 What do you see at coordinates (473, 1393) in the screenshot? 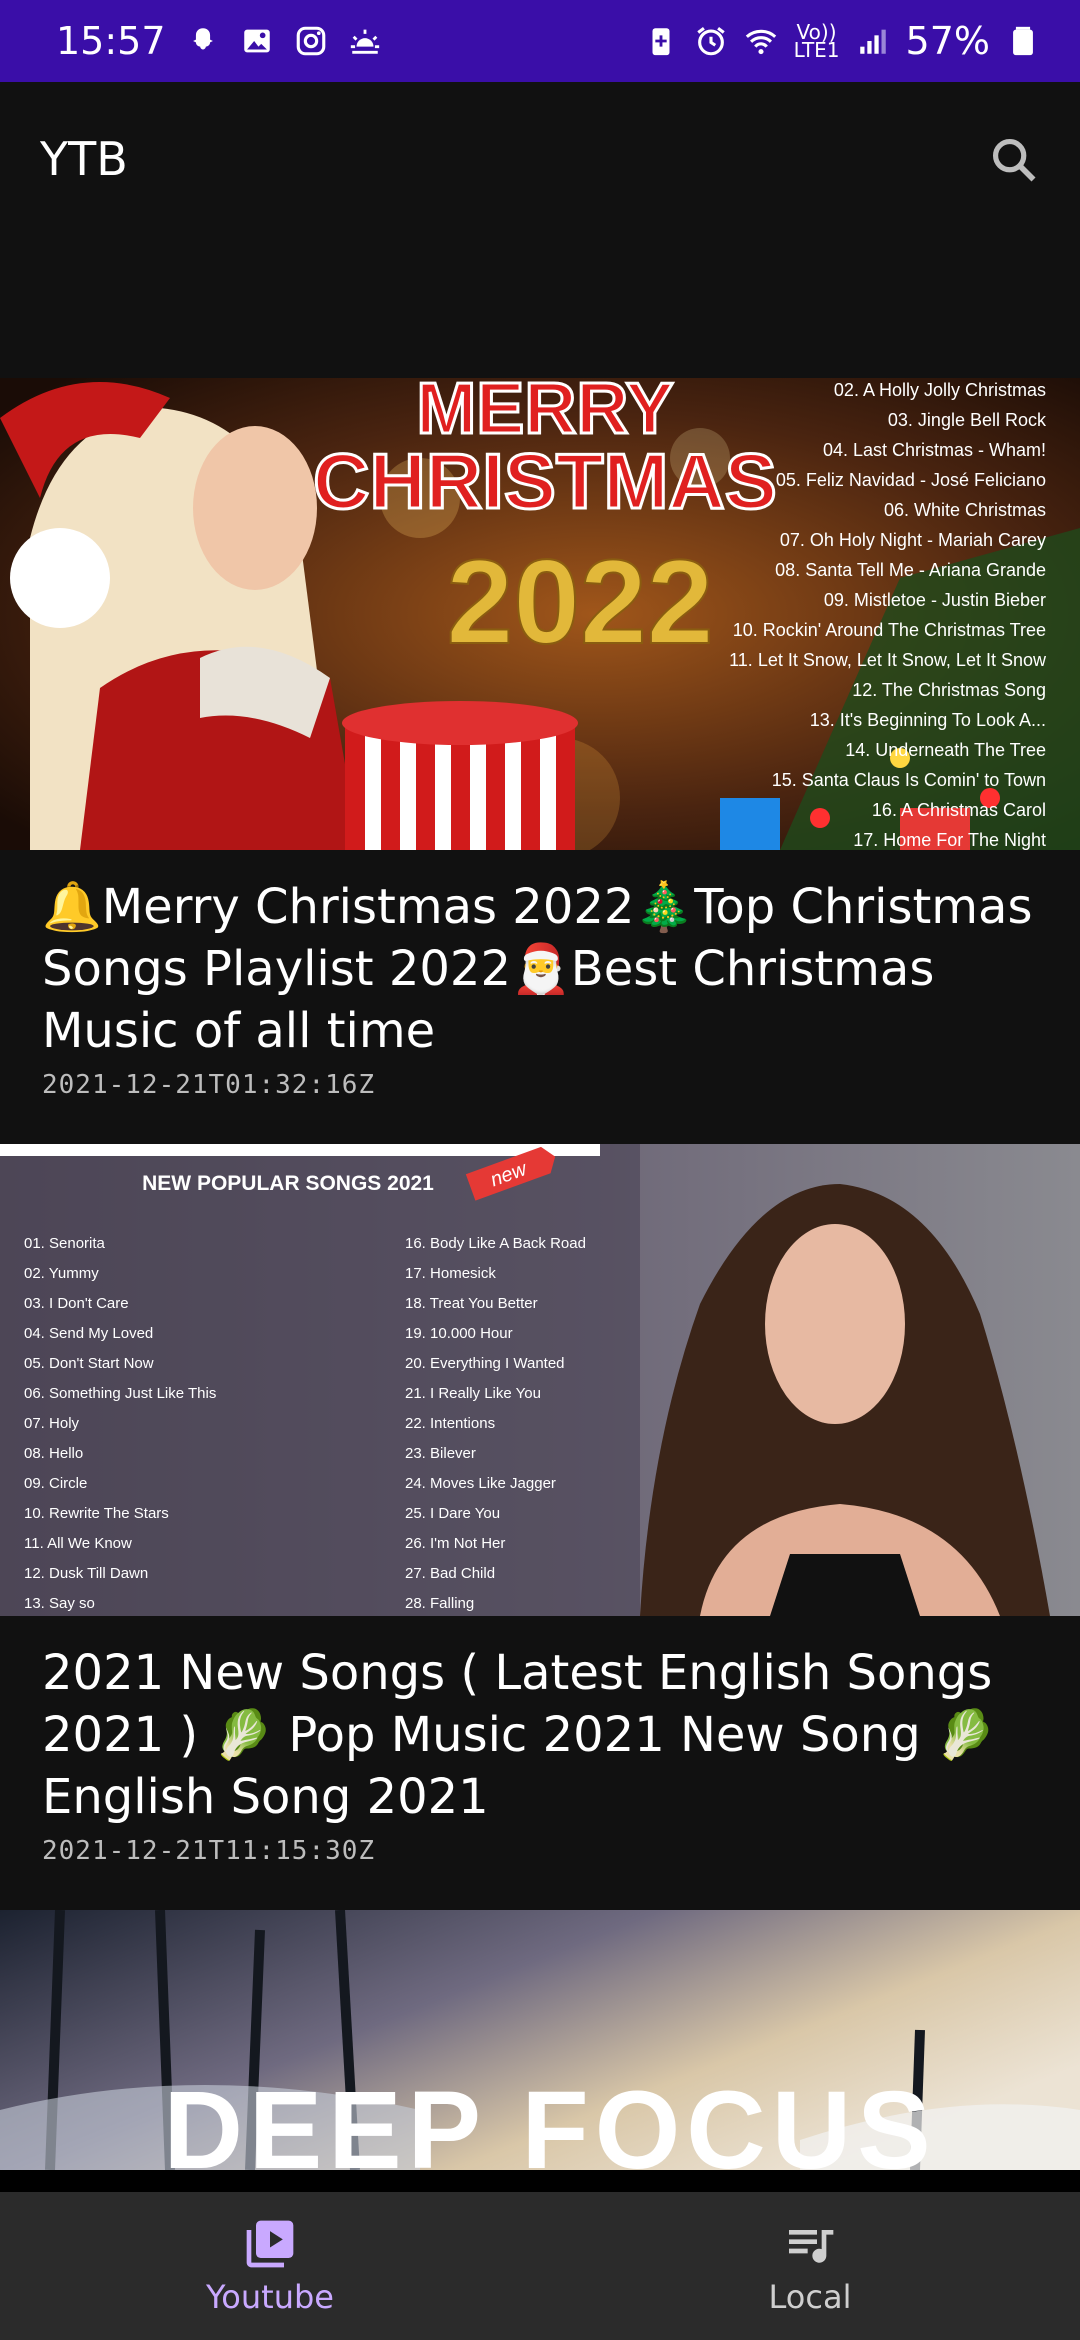
I see `thumb-track: 21. I Really Like You` at bounding box center [473, 1393].